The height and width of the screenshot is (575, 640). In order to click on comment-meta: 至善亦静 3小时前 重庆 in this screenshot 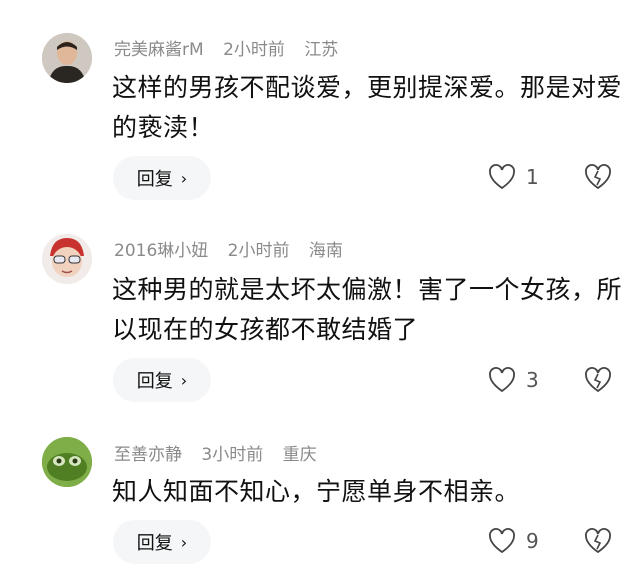, I will do `click(222, 452)`.